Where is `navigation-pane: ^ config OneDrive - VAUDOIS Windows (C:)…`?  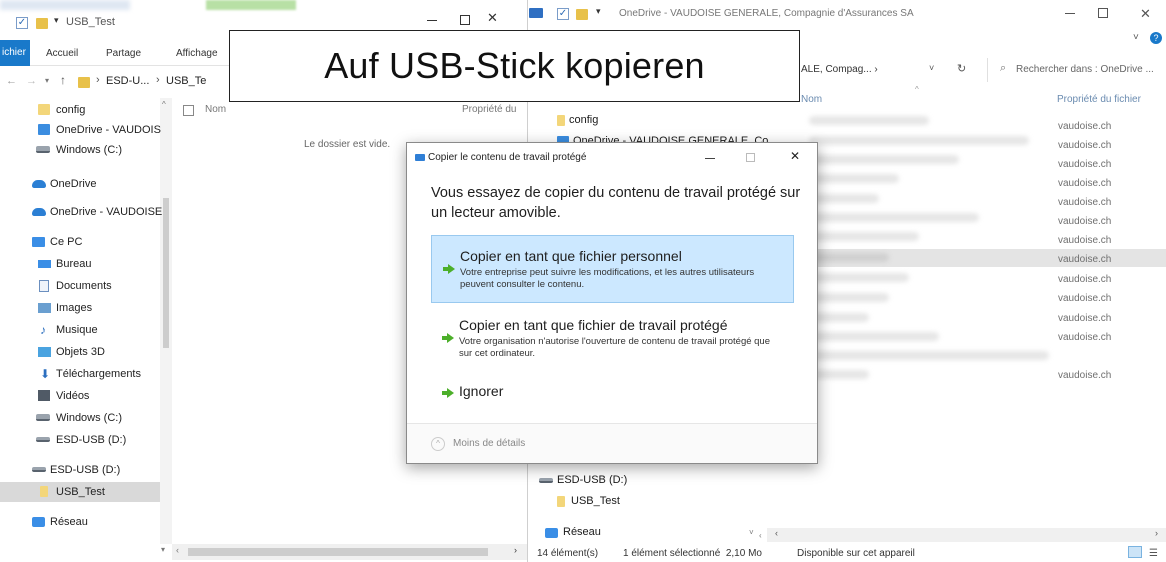
navigation-pane: ^ config OneDrive - VAUDOIS Windows (C:)… is located at coordinates (86, 321).